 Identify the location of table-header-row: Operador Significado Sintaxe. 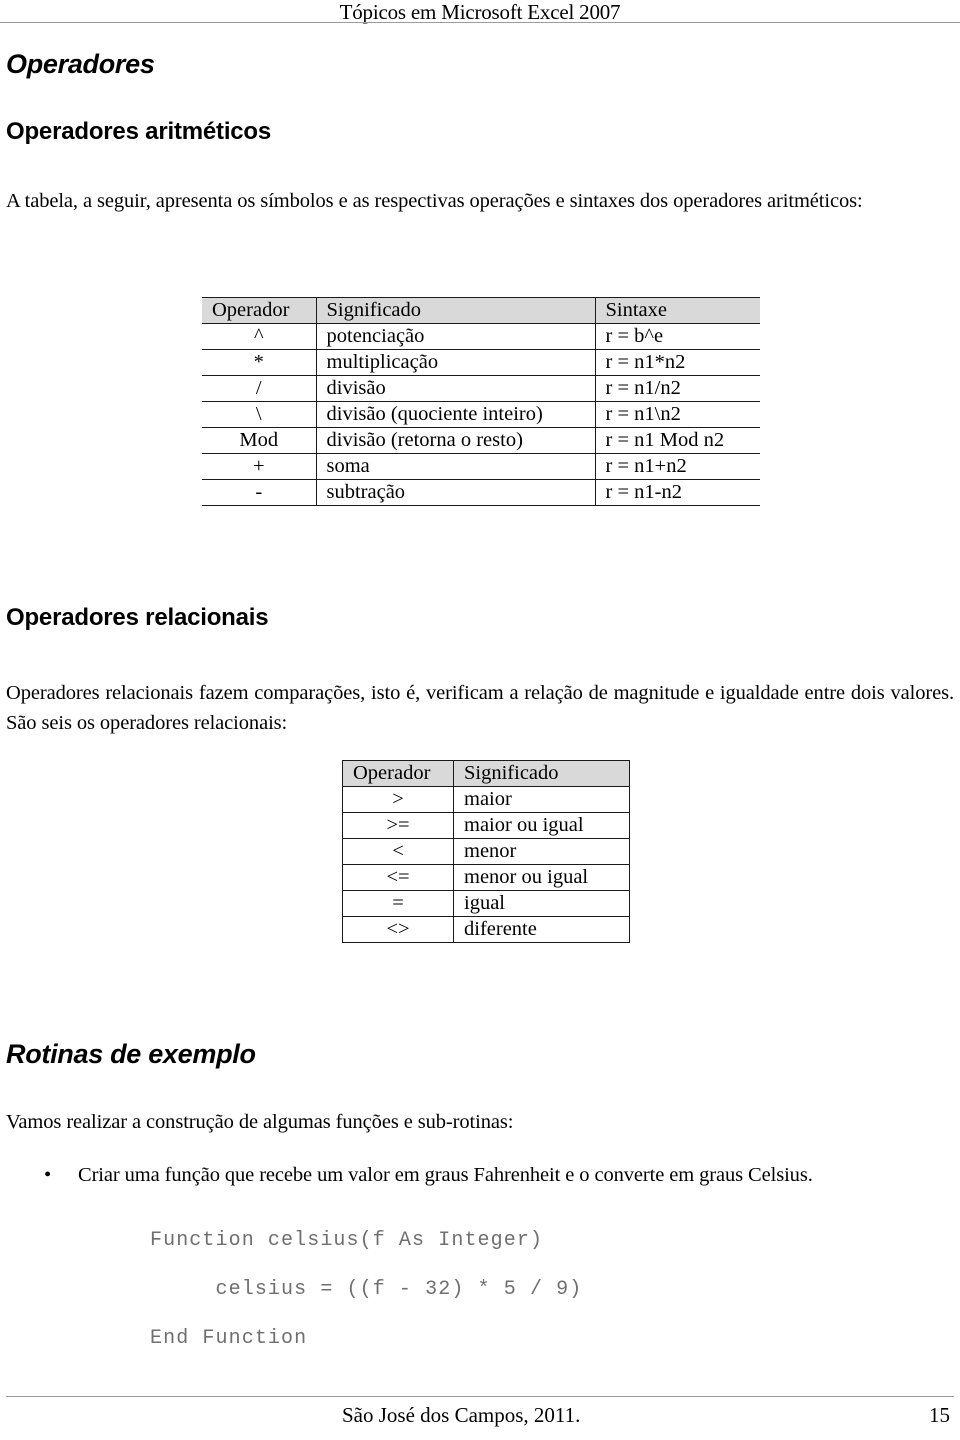
(481, 310).